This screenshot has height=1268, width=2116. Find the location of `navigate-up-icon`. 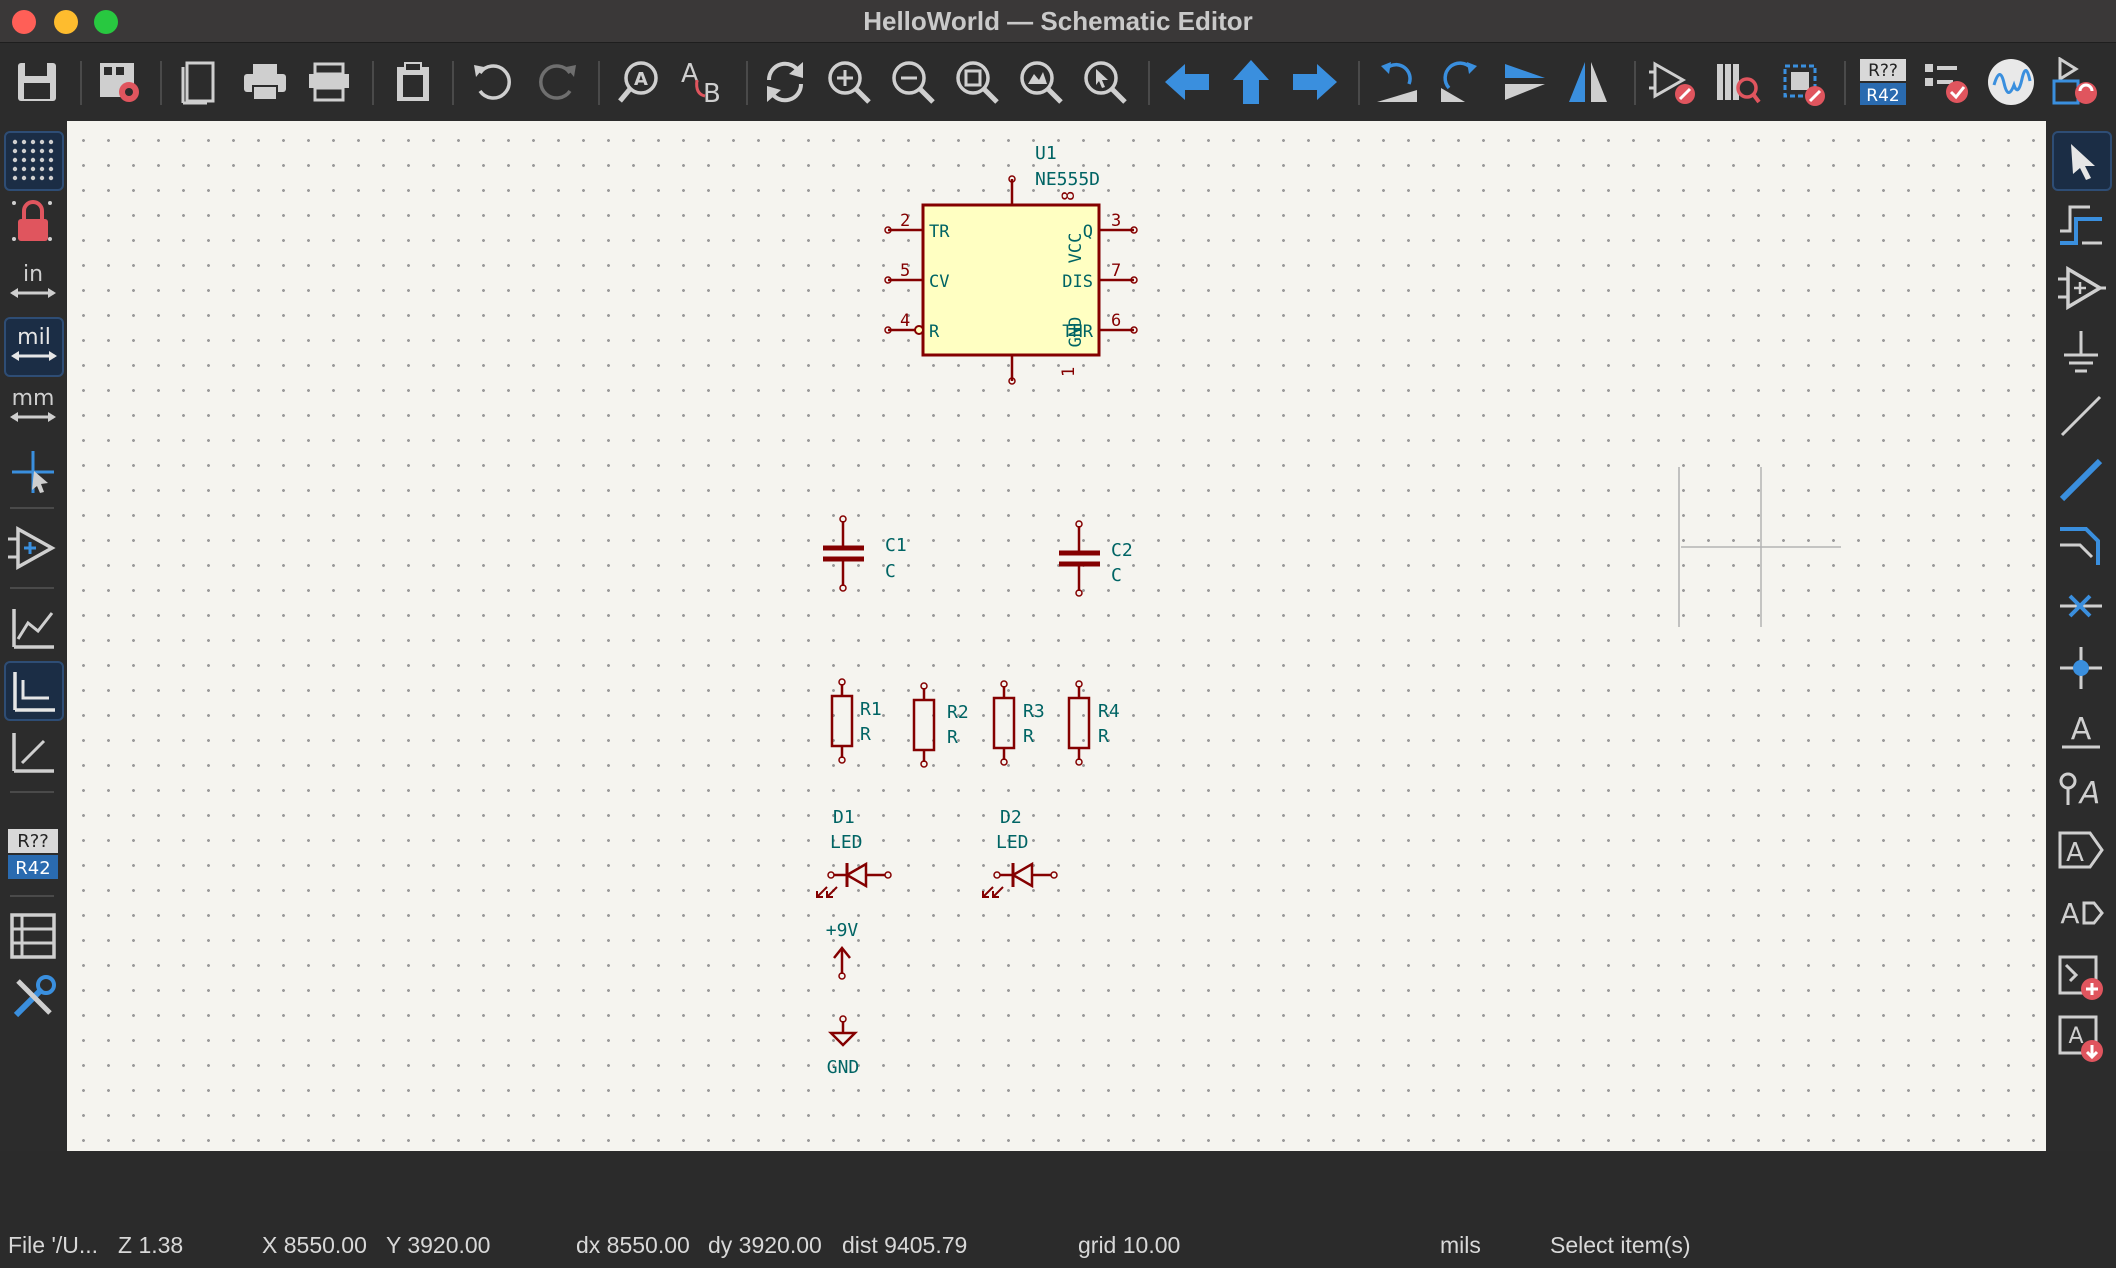

navigate-up-icon is located at coordinates (1251, 82).